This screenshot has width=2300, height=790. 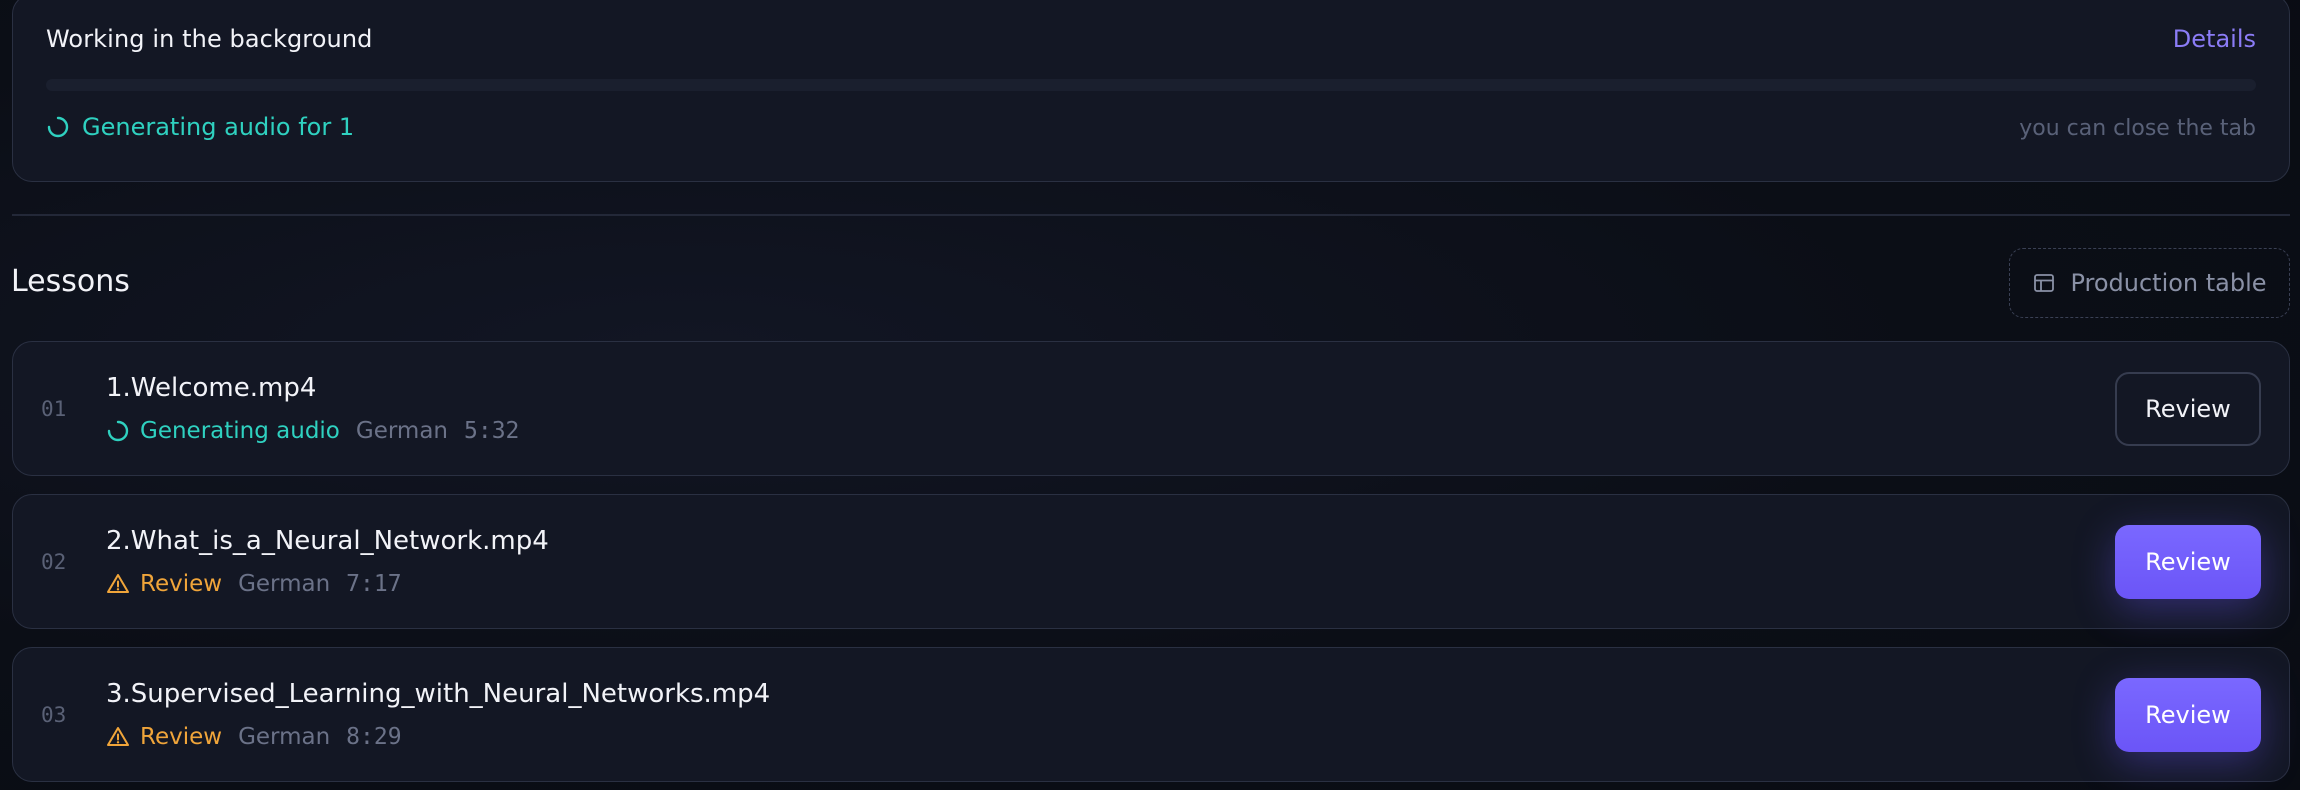 I want to click on job-status: Generating audio for 1, so click(x=200, y=127).